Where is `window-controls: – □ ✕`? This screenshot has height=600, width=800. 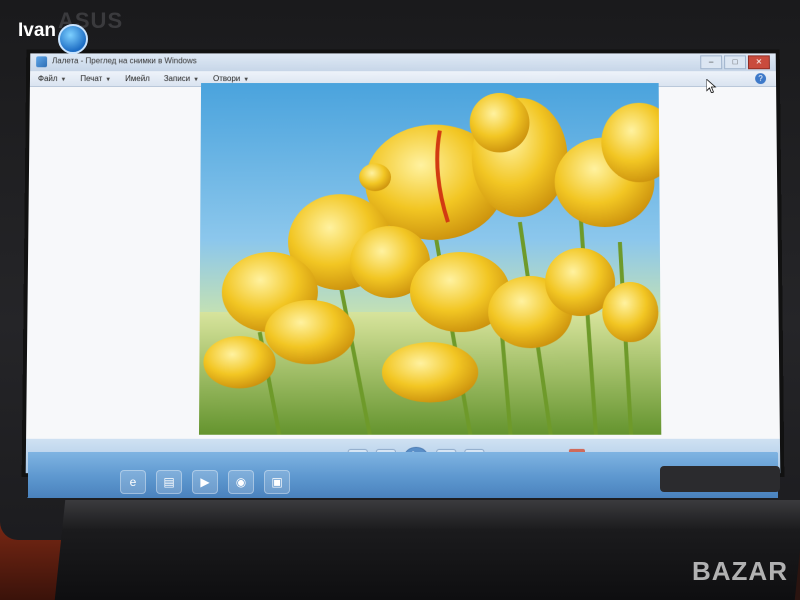
window-controls: – □ ✕ is located at coordinates (735, 62).